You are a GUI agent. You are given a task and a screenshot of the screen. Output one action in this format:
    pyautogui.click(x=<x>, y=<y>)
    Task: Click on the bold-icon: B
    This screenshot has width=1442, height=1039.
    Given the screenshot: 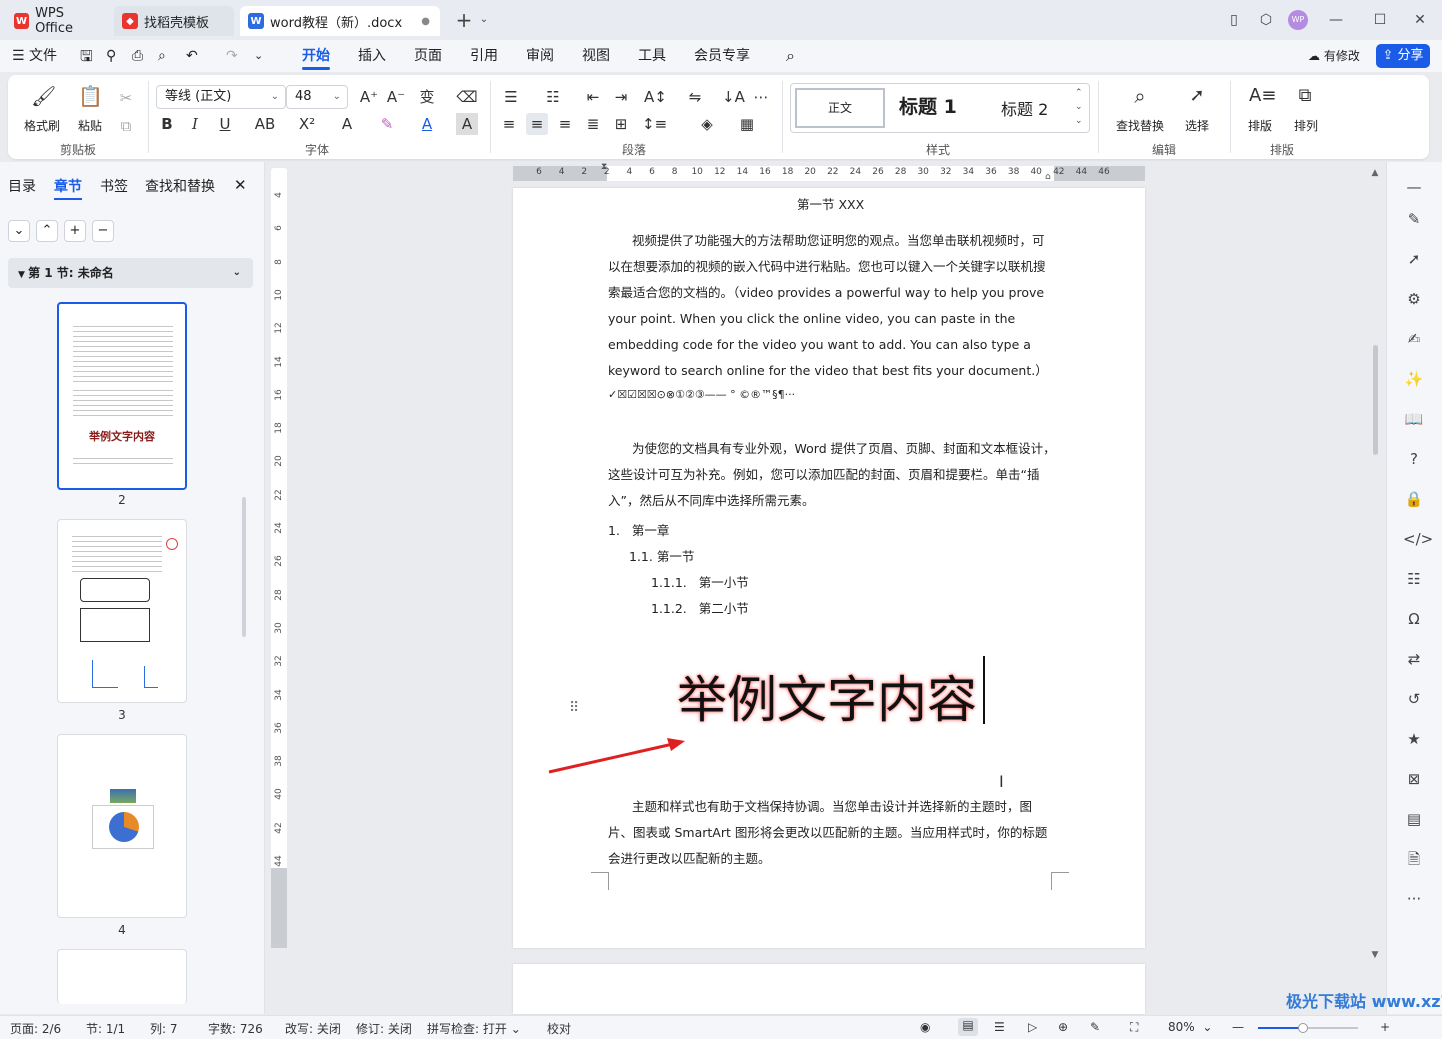 What is the action you would take?
    pyautogui.click(x=167, y=124)
    